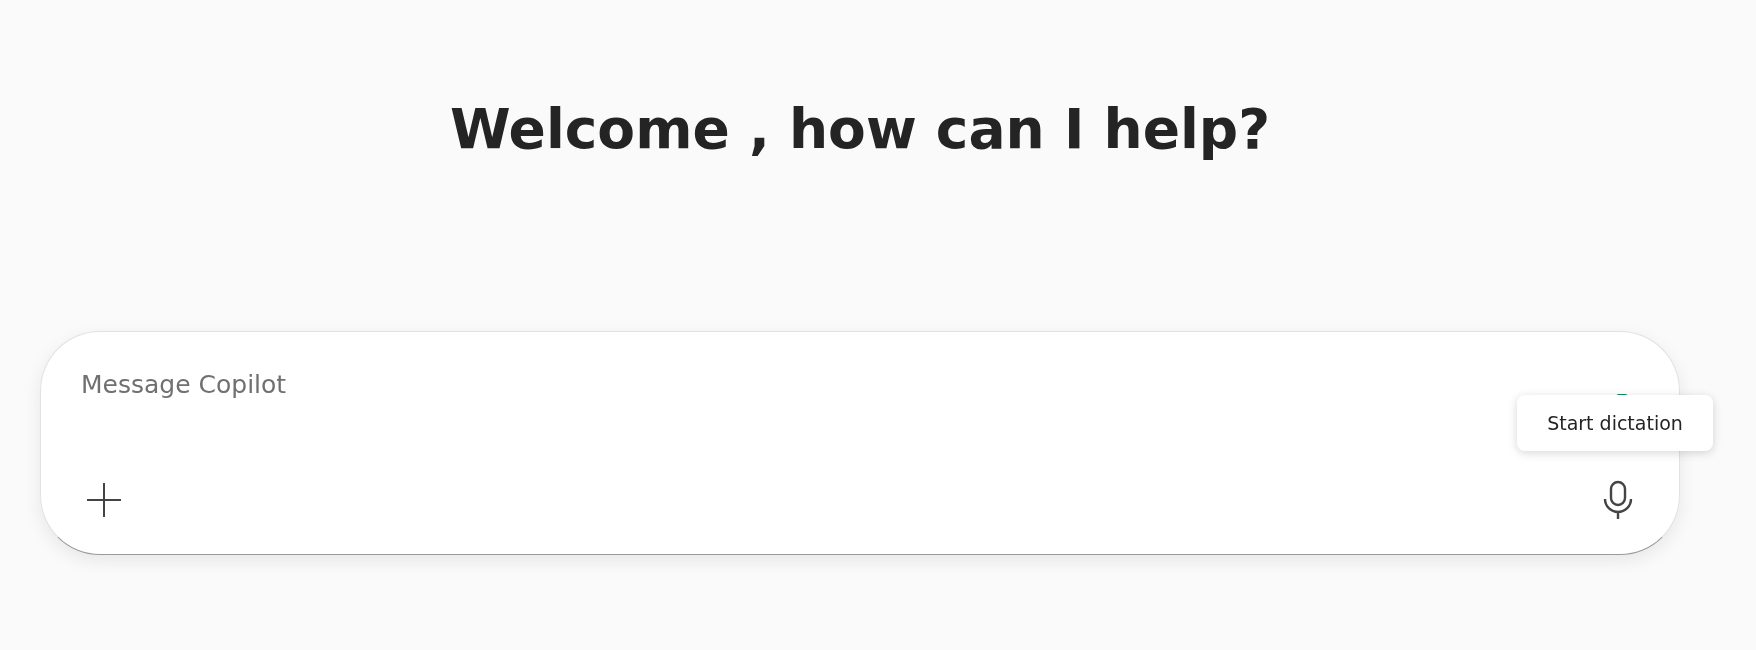  I want to click on message-input: Message Copilot, so click(681, 384).